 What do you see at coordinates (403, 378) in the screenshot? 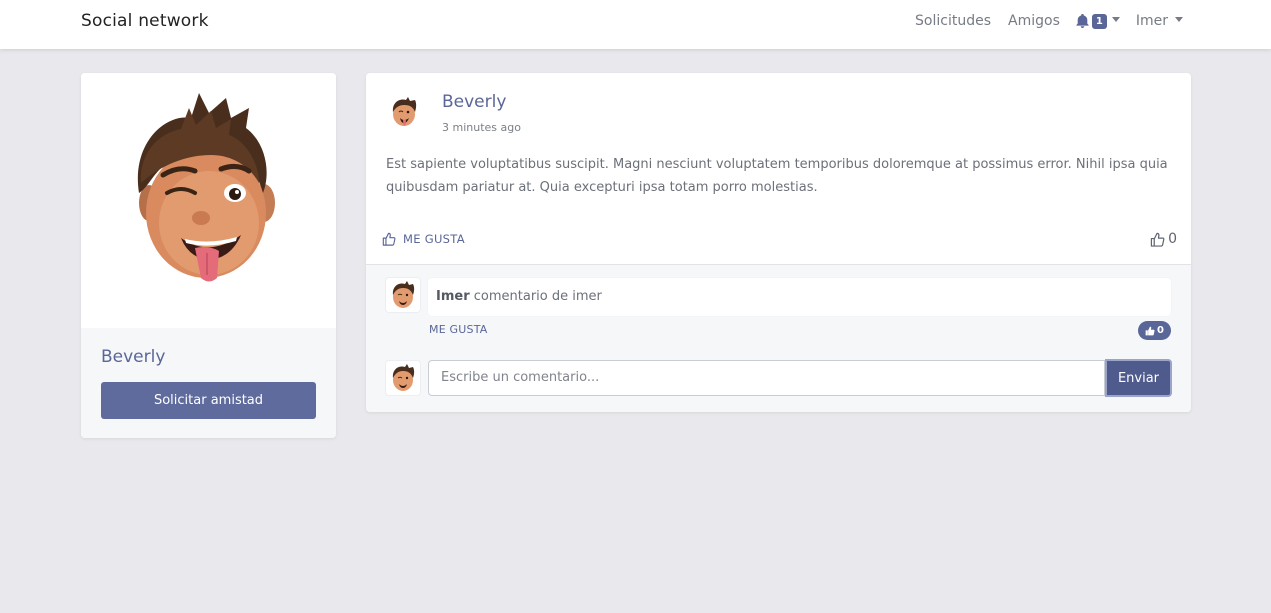
I see `current-user-avatar` at bounding box center [403, 378].